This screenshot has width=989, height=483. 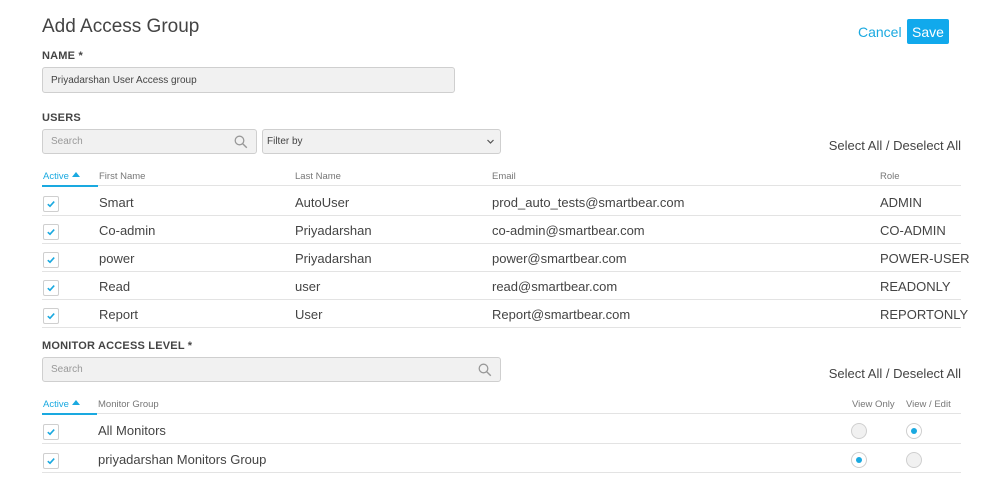 I want to click on monitor-deselect-all-link: Deselect All, so click(x=927, y=373).